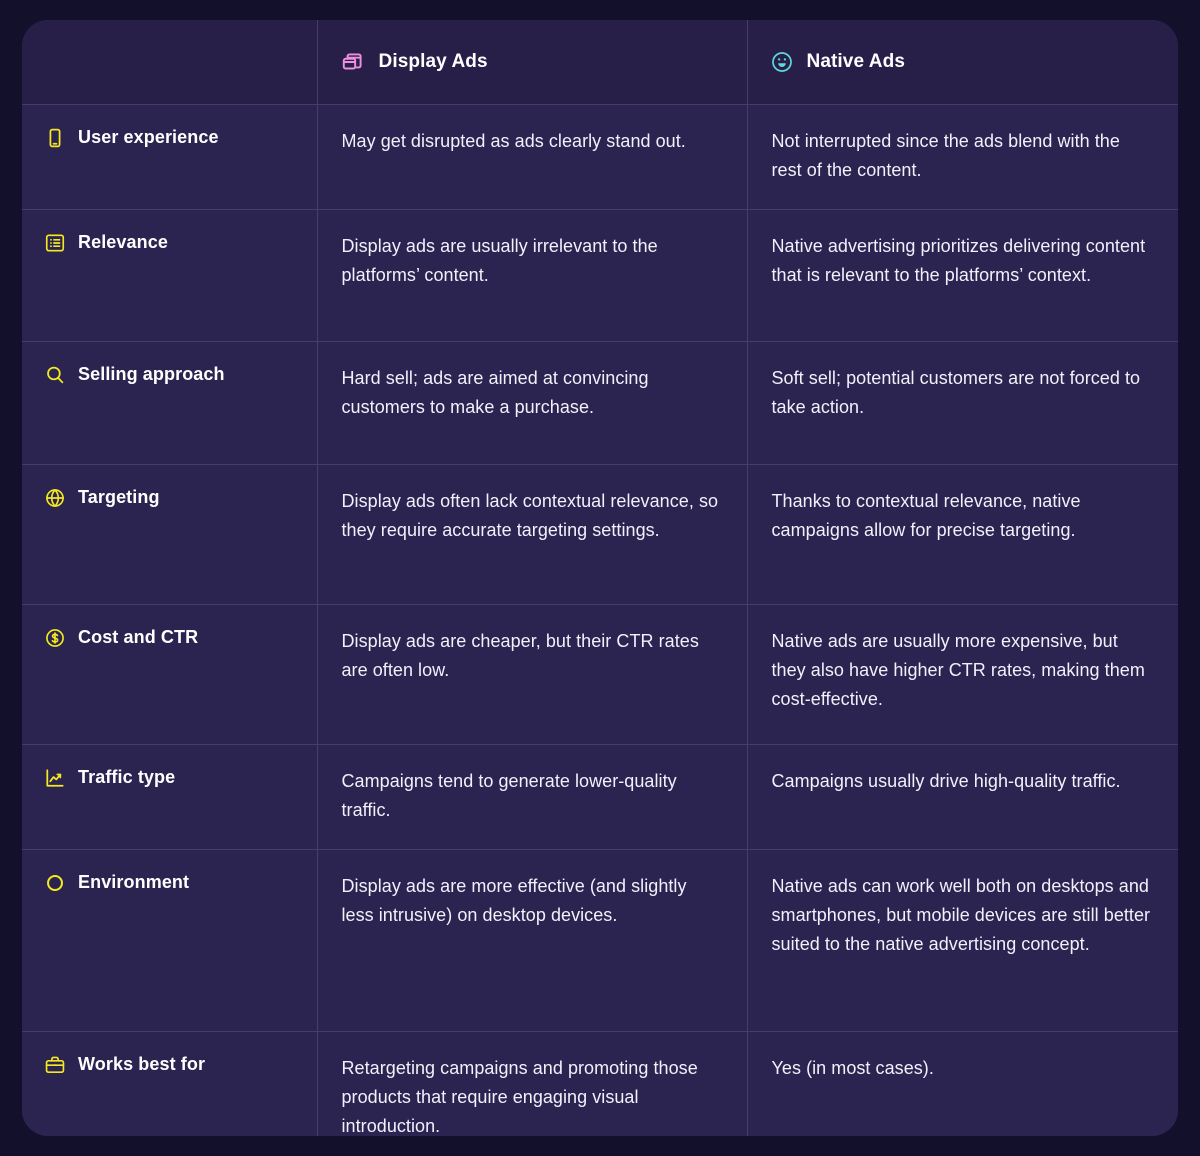  What do you see at coordinates (170, 797) in the screenshot?
I see `row-label-cell: Traffic type` at bounding box center [170, 797].